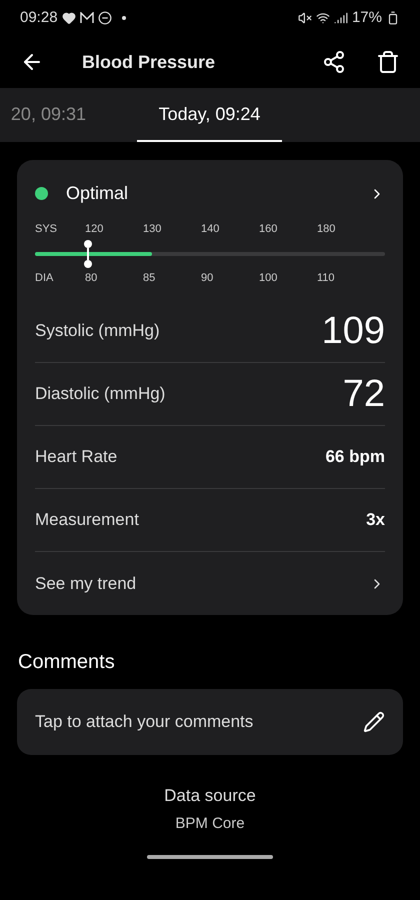 Image resolution: width=420 pixels, height=900 pixels. What do you see at coordinates (100, 394) in the screenshot?
I see `measure-label: Diastolic (mmHg)` at bounding box center [100, 394].